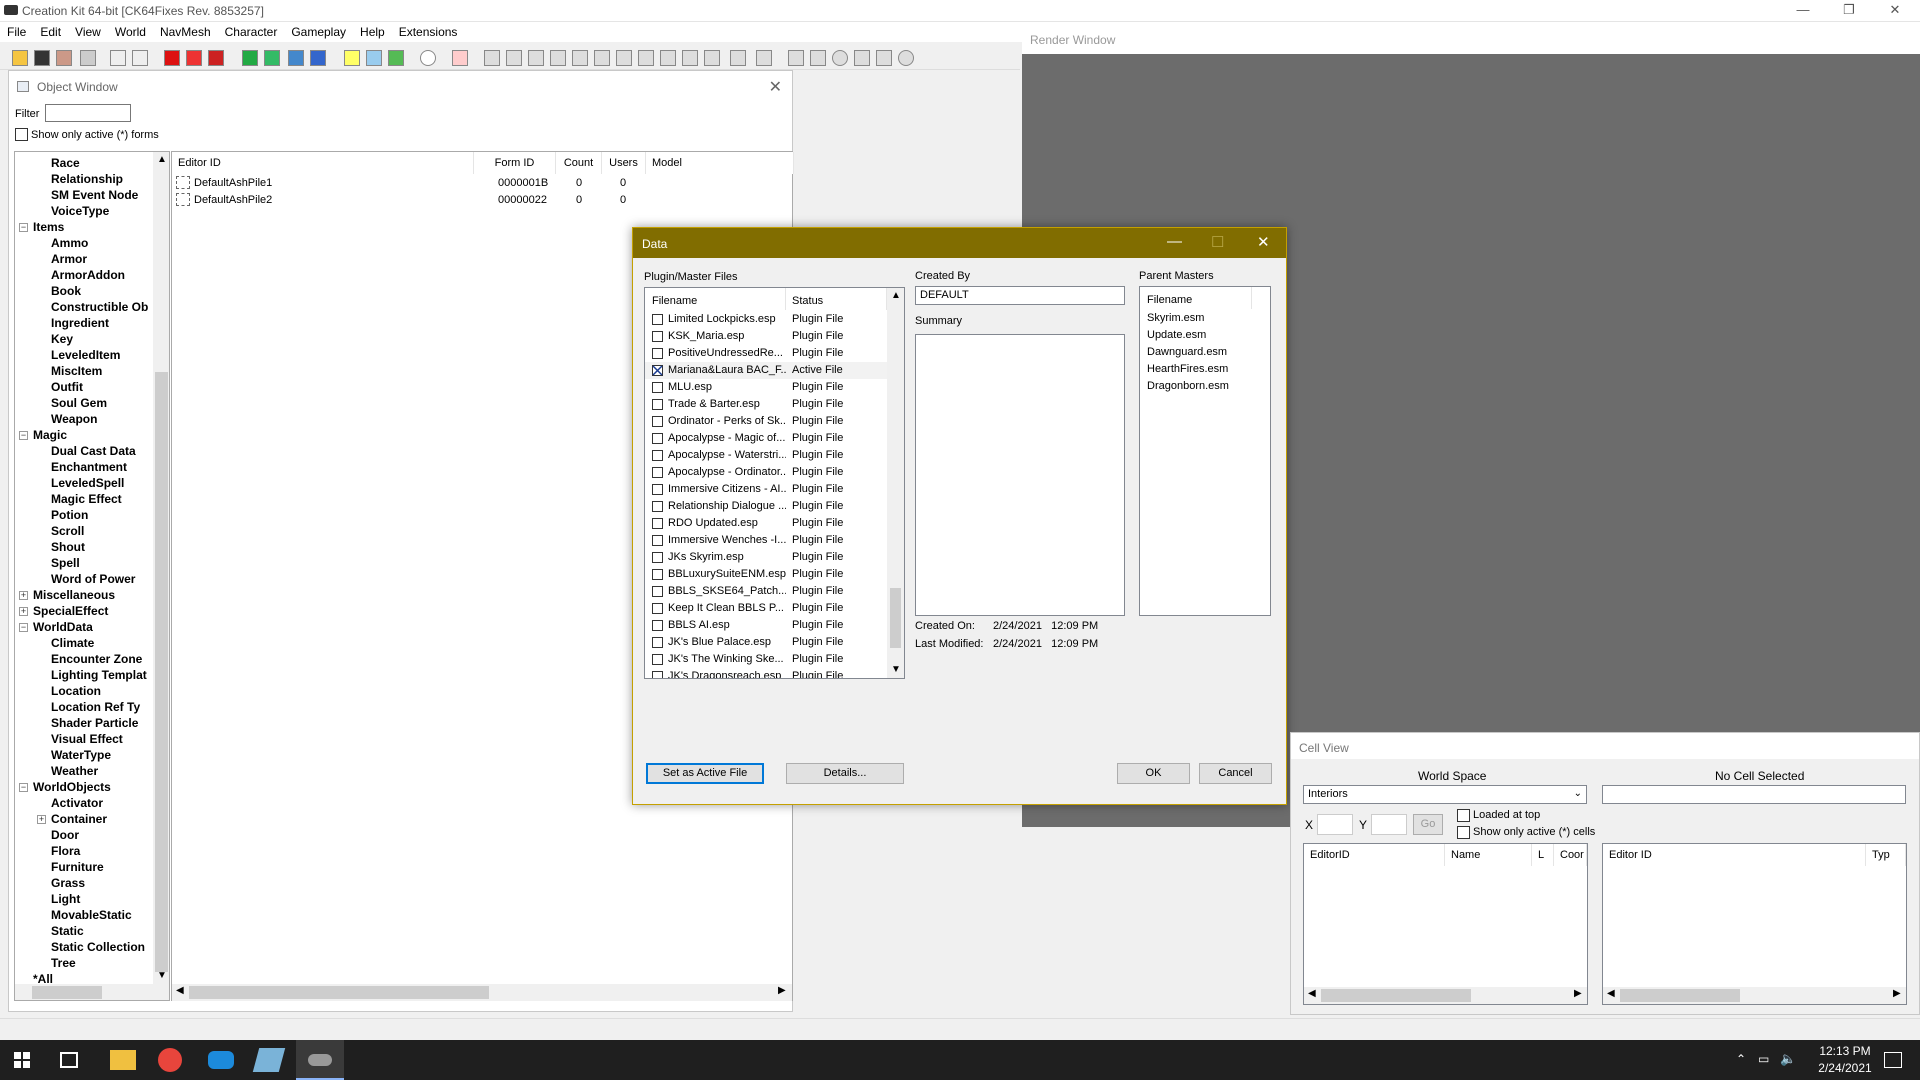  I want to click on plugin-row: Keep It Clean BBLS P... Plugin File, so click(766, 608).